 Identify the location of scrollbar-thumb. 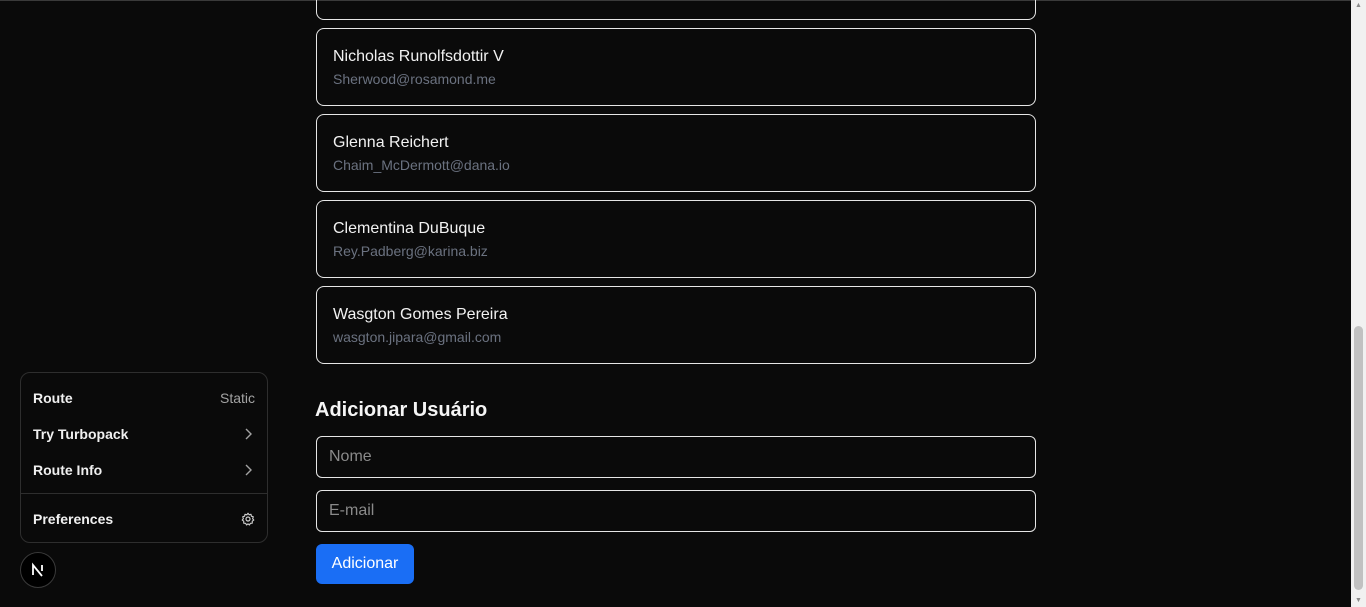
(1358, 458).